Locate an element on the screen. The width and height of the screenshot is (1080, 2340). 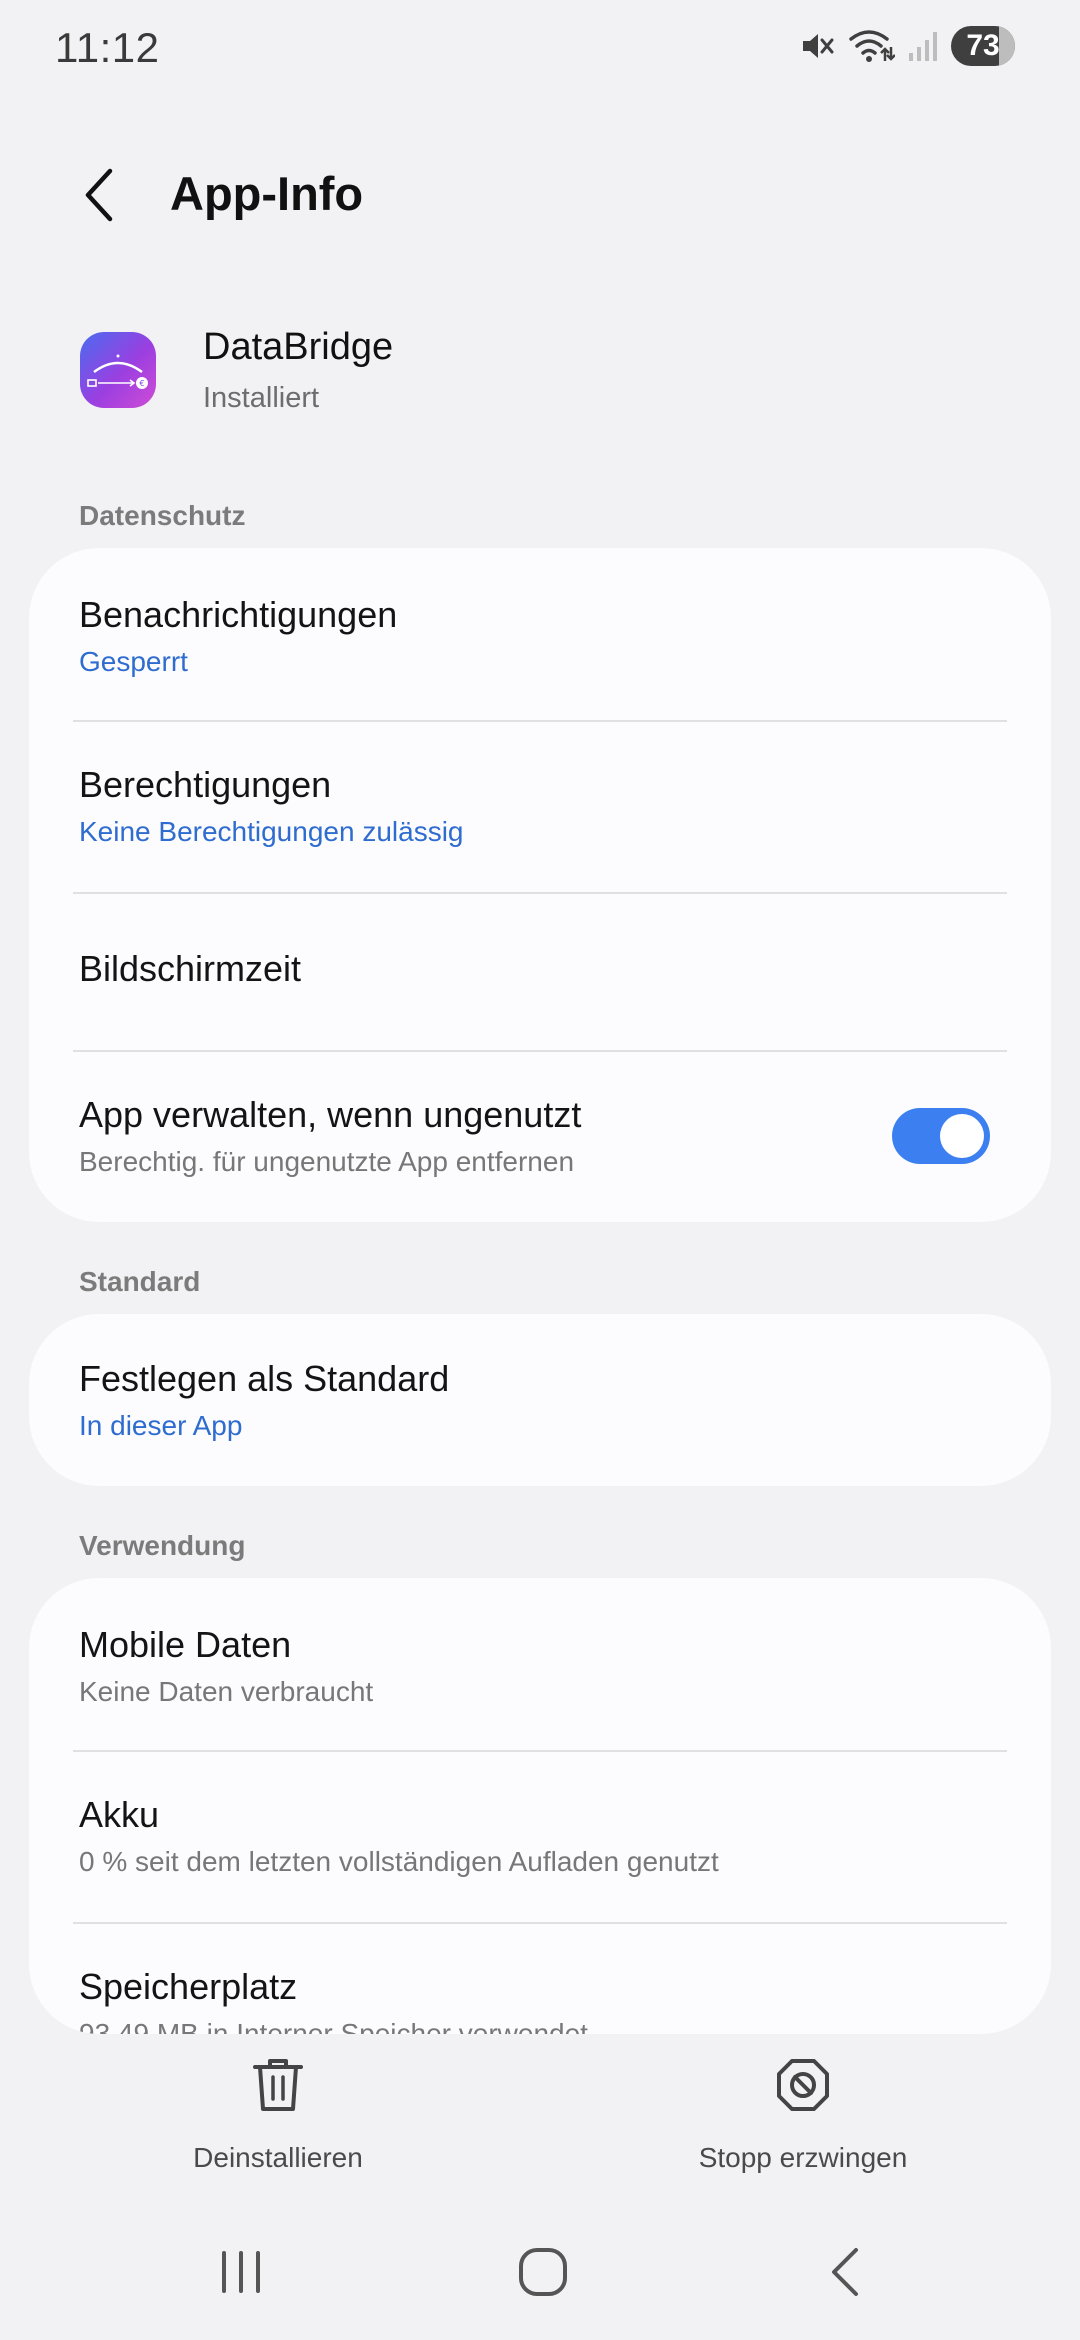
mobile-data-row: Mobile Daten Keine Daten verbraucht is located at coordinates (540, 1664).